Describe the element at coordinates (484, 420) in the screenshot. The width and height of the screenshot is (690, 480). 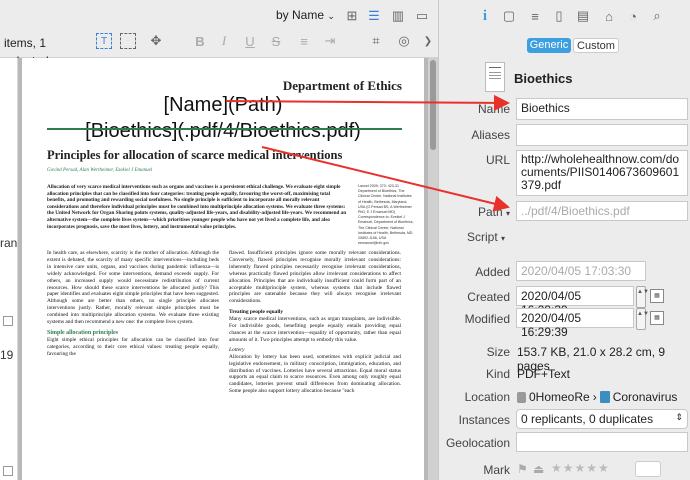
I see `instances-label: Instances` at that location.